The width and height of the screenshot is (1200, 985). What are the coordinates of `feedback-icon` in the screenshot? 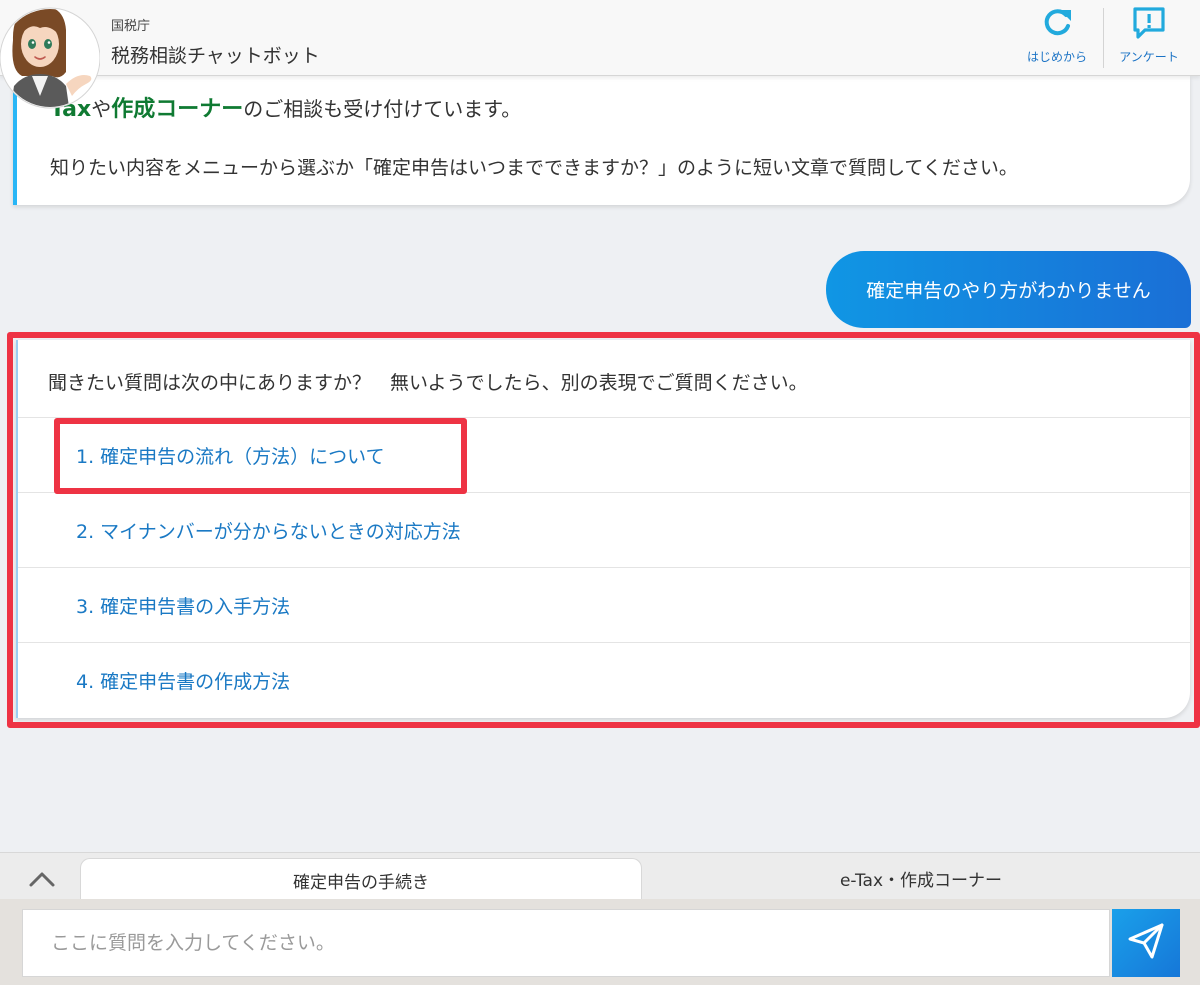 It's located at (1149, 25).